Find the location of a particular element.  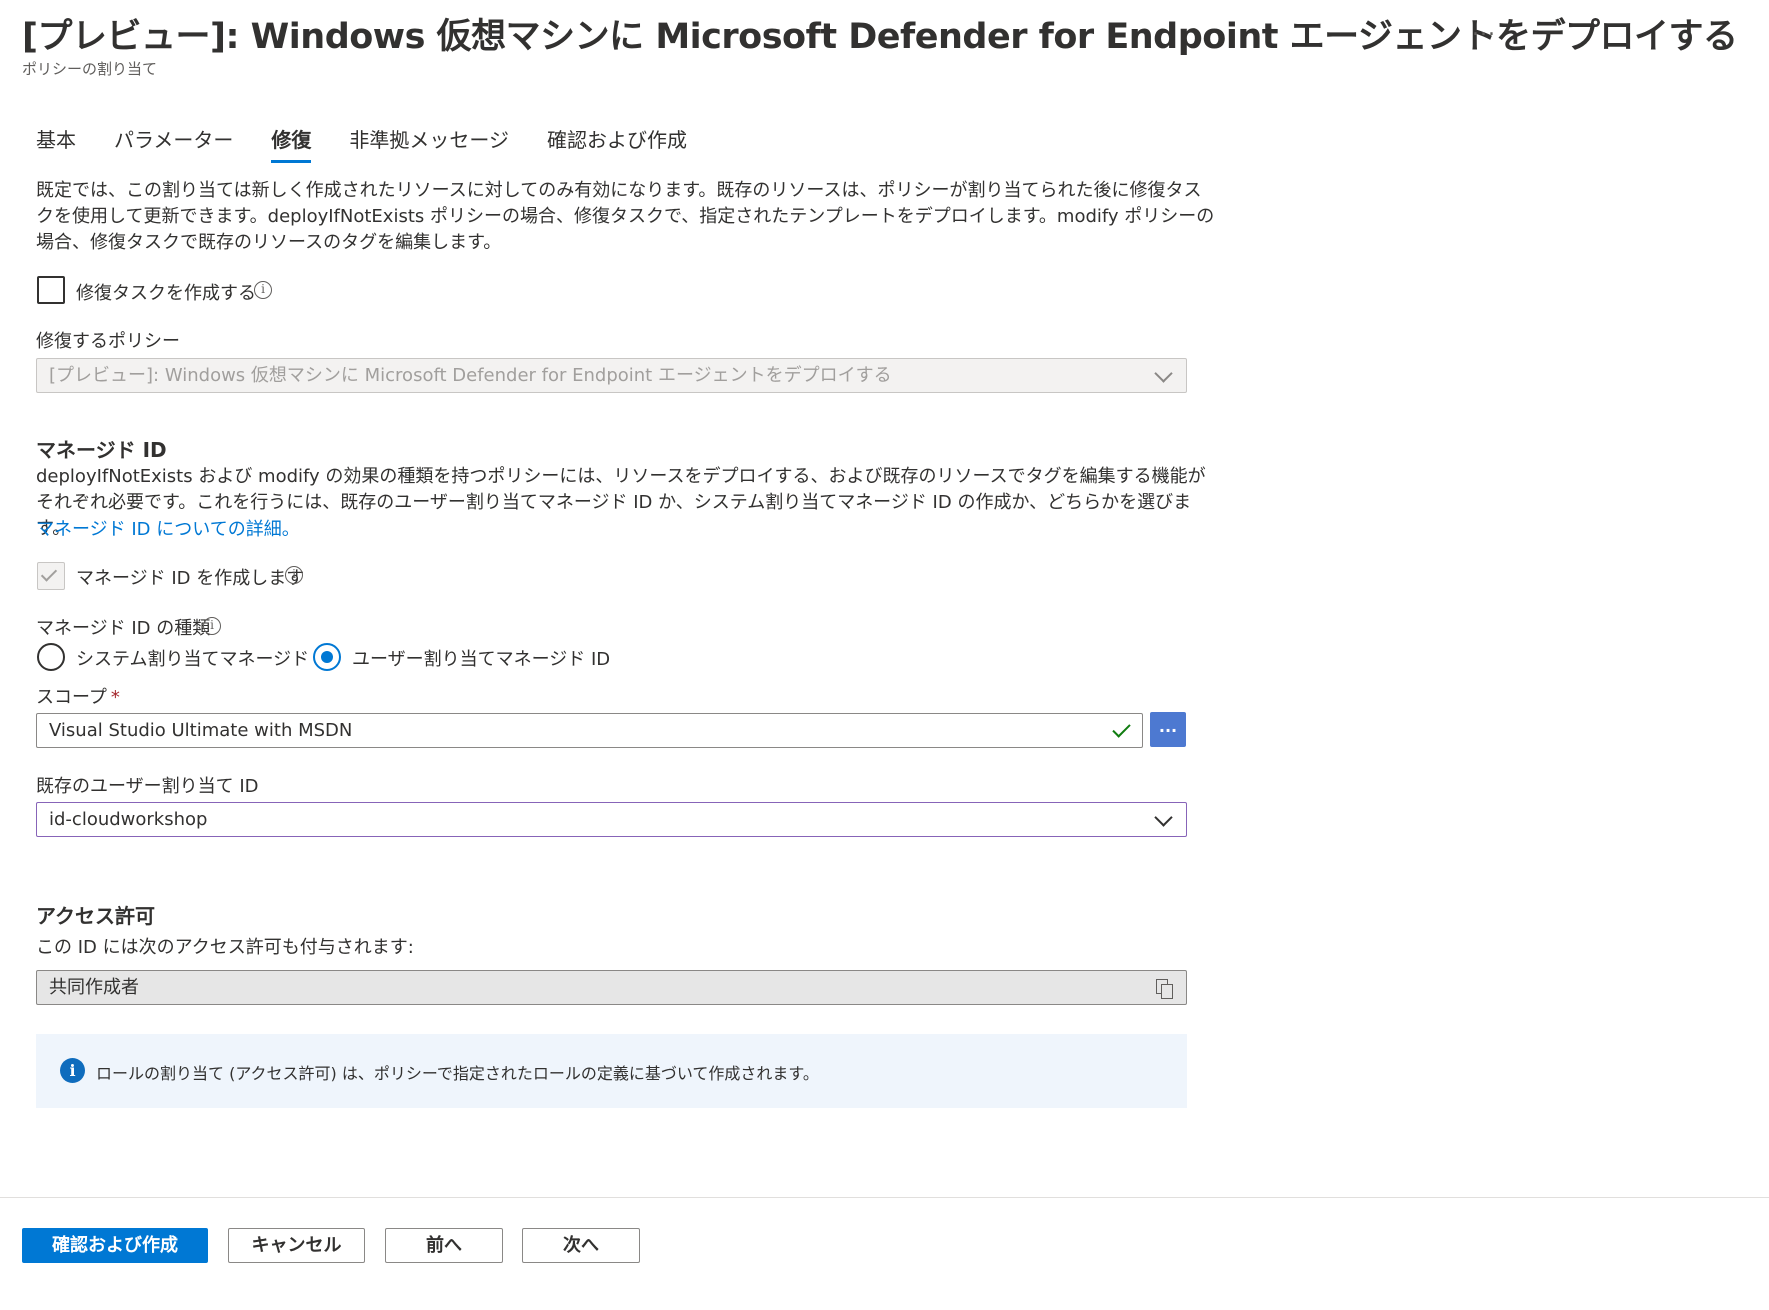

existing-user-assigned-id-label: 既存のユーザー割り当て ID is located at coordinates (147, 786).